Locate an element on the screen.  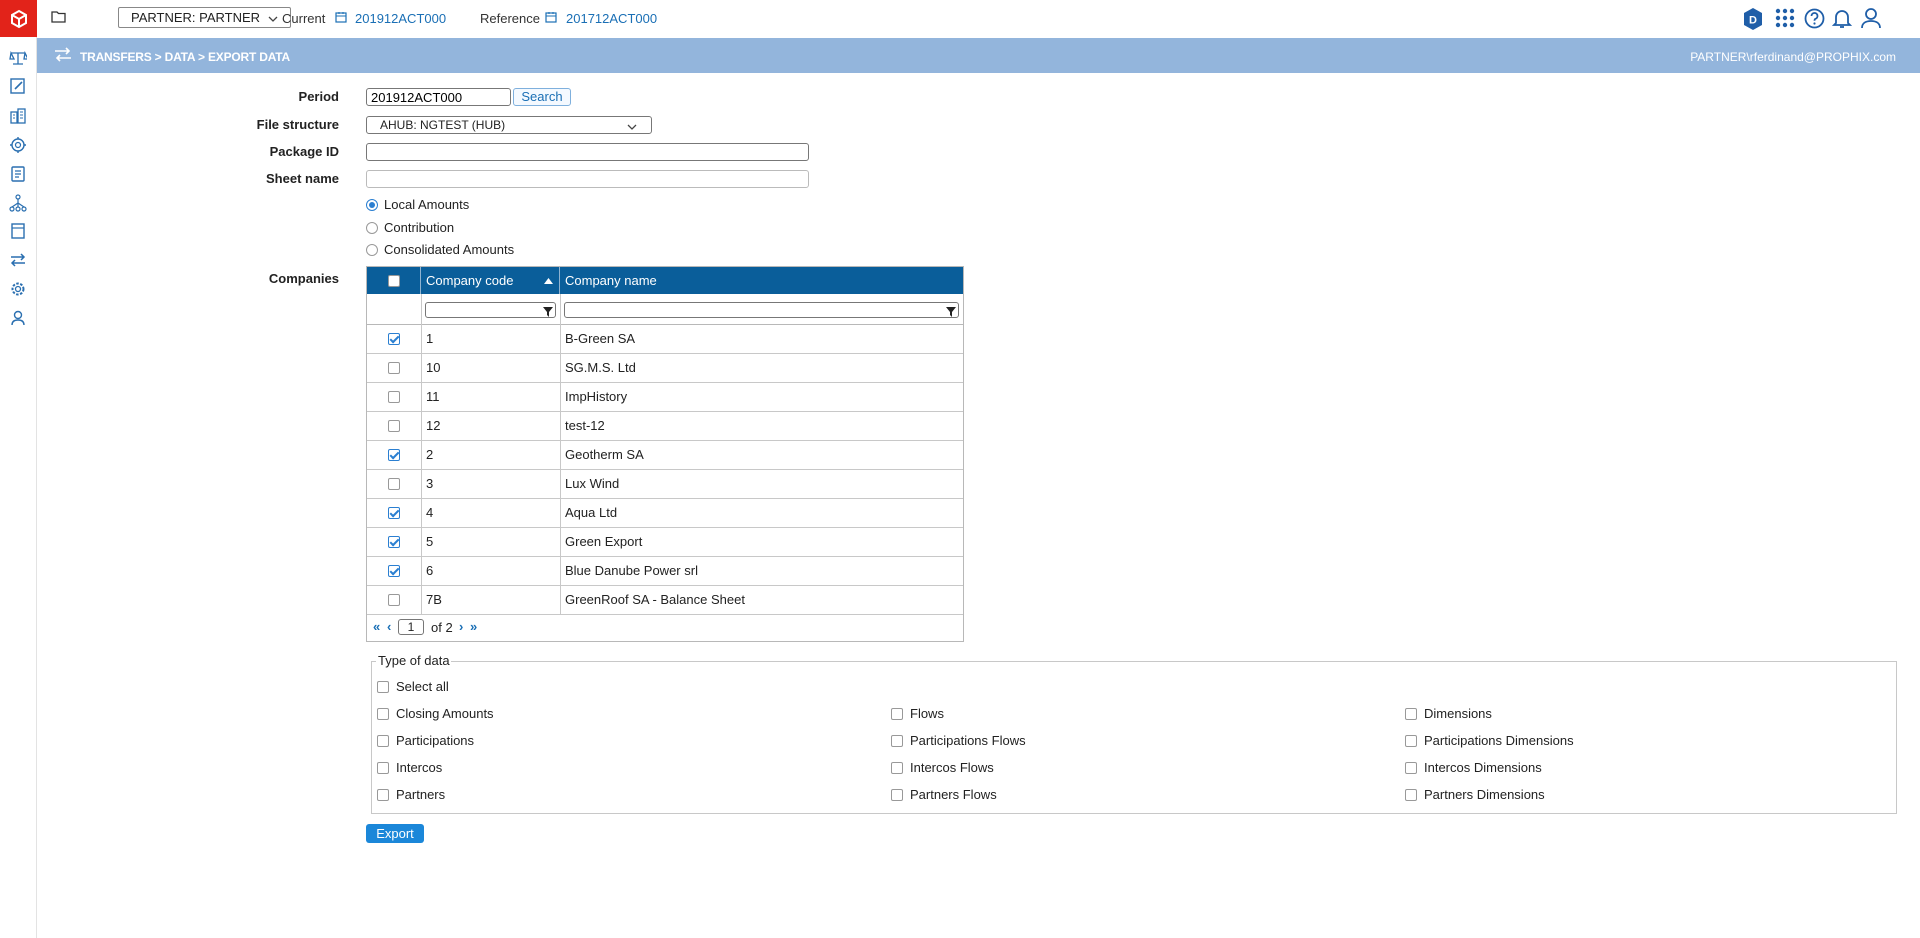
user-profile-icon is located at coordinates (1871, 19).